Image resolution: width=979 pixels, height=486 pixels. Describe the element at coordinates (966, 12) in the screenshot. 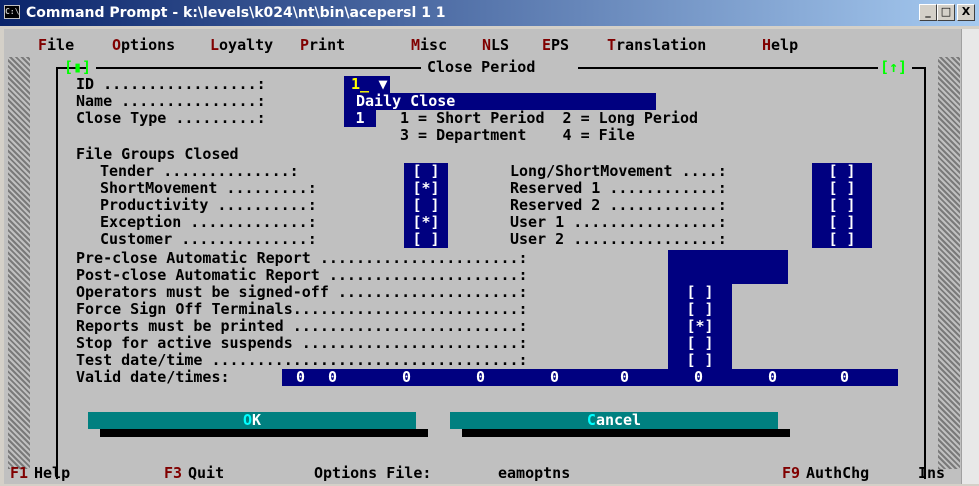

I see `close-button: X` at that location.